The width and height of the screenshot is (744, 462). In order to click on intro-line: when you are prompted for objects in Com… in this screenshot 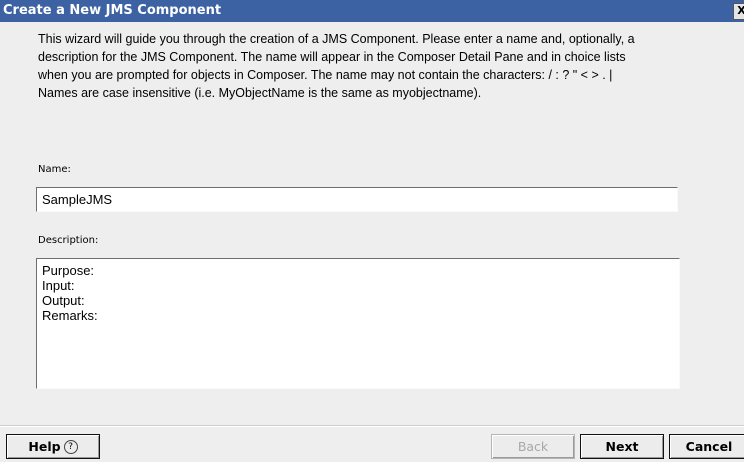, I will do `click(325, 75)`.